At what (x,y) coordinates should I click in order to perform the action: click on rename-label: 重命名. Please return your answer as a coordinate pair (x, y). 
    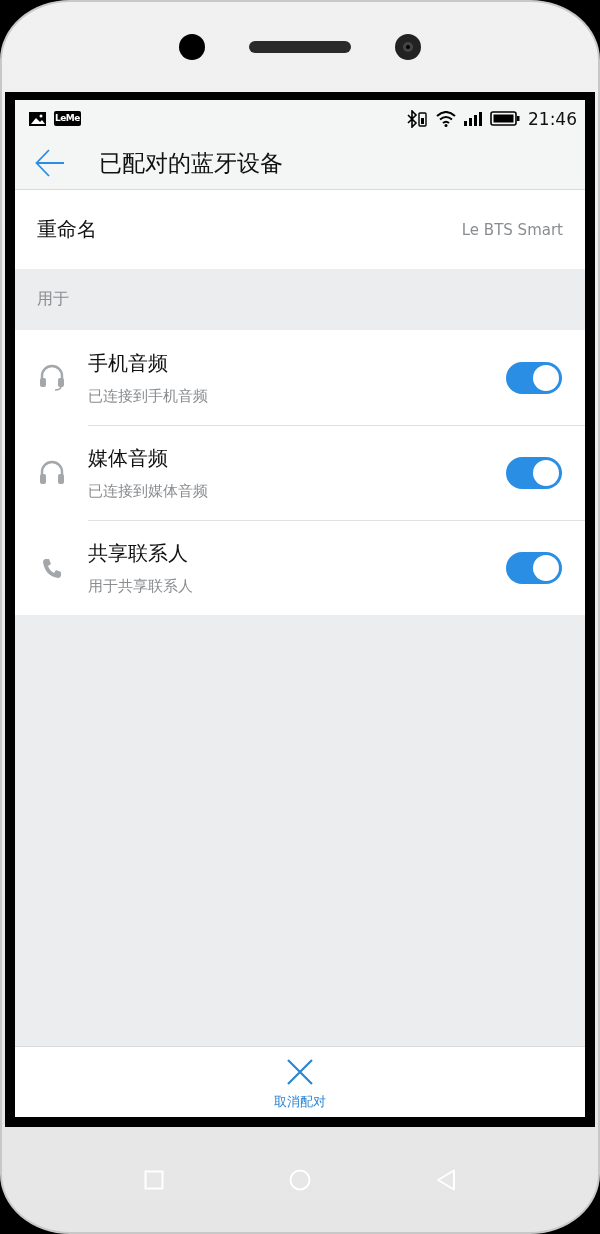
    Looking at the image, I should click on (67, 229).